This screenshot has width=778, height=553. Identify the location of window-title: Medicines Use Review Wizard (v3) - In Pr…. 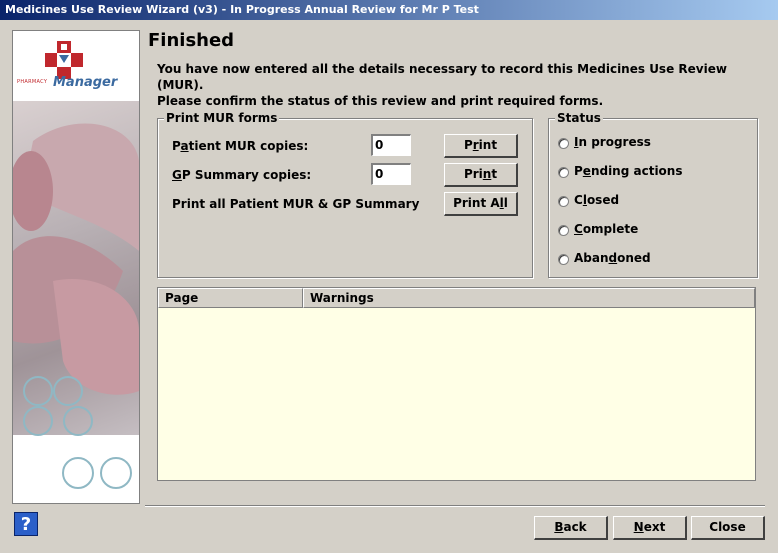
(389, 10).